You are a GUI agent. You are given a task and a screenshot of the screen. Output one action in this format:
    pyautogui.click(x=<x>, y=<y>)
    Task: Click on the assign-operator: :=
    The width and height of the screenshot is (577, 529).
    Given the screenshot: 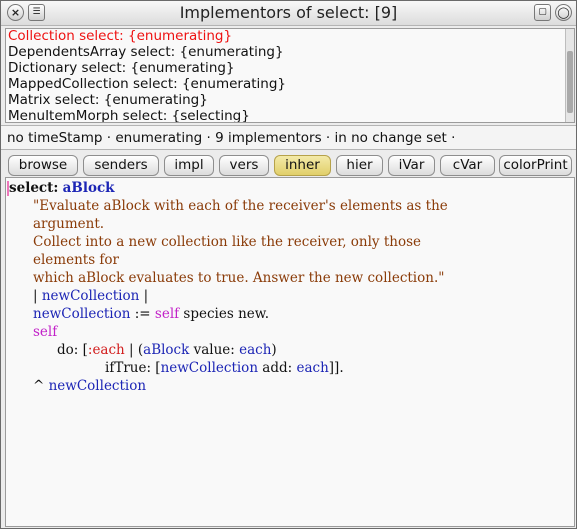 What is the action you would take?
    pyautogui.click(x=142, y=314)
    